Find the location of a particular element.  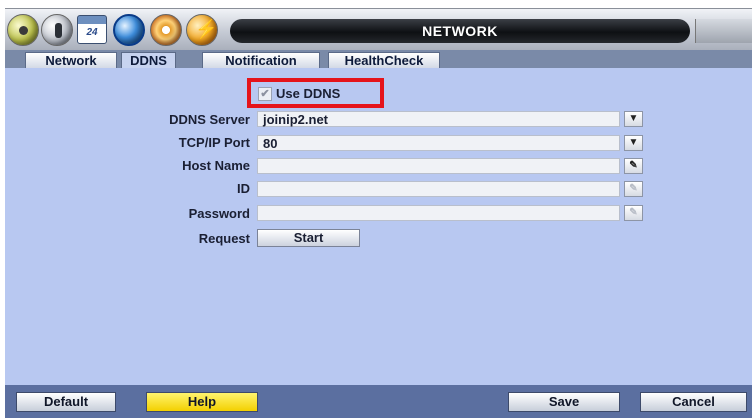

camera-icon is located at coordinates (57, 30).